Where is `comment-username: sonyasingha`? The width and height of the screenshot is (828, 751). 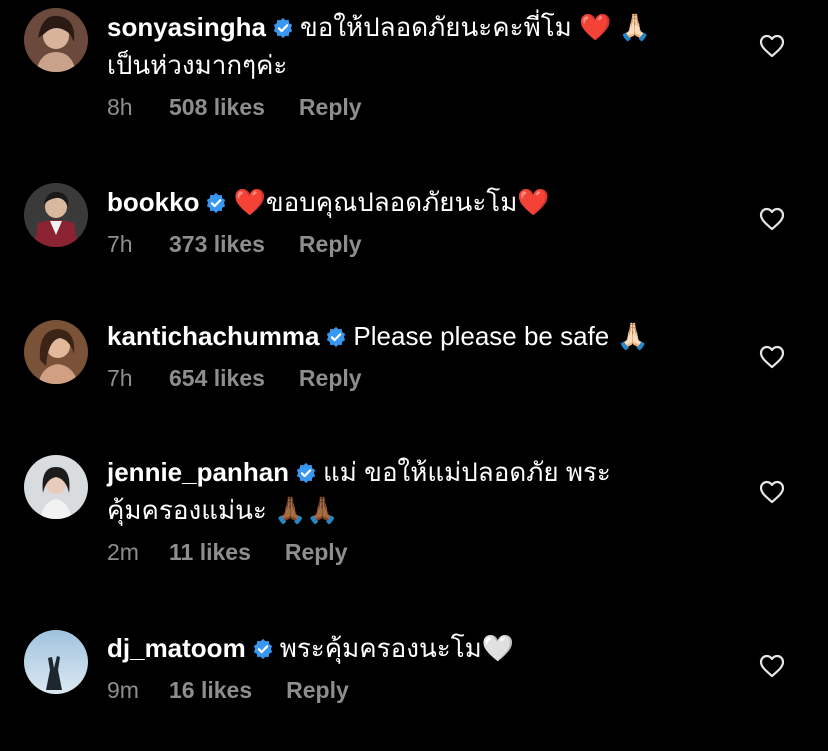 comment-username: sonyasingha is located at coordinates (186, 27).